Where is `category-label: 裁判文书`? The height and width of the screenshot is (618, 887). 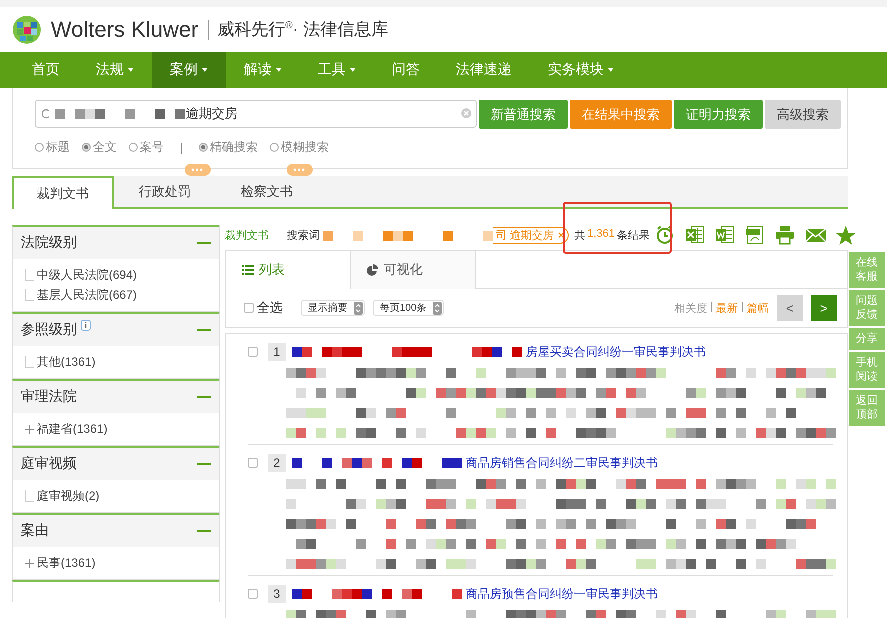
category-label: 裁判文书 is located at coordinates (247, 235).